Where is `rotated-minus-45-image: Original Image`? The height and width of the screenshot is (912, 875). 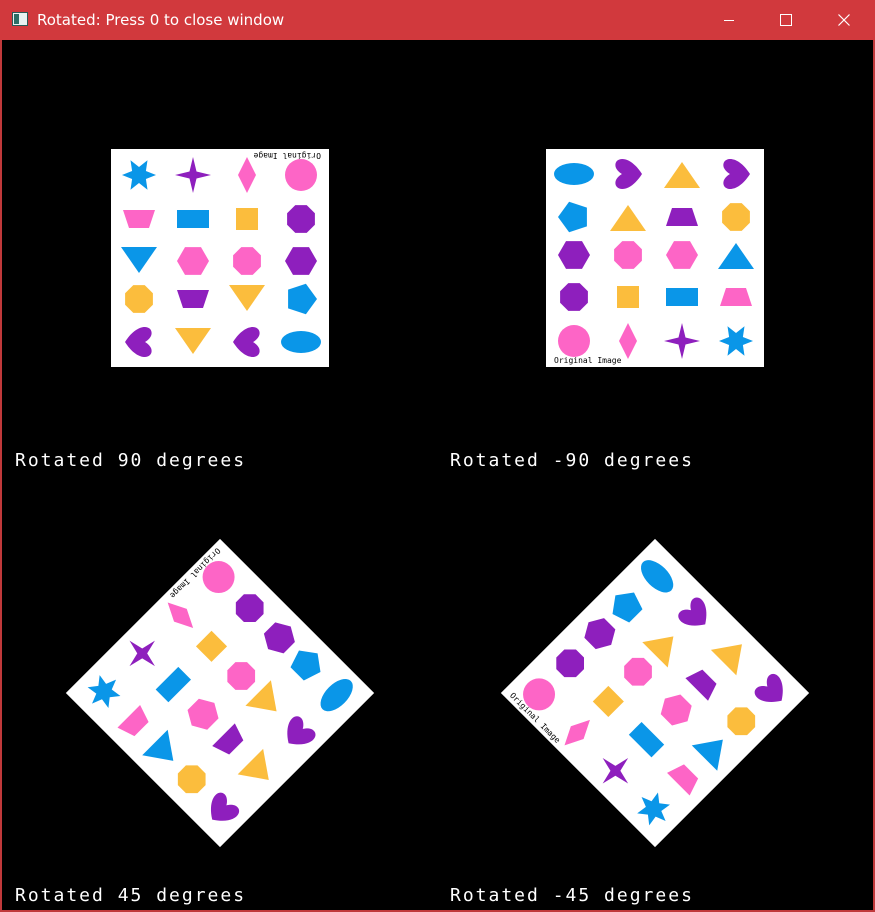
rotated-minus-45-image: Original Image is located at coordinates (655, 693).